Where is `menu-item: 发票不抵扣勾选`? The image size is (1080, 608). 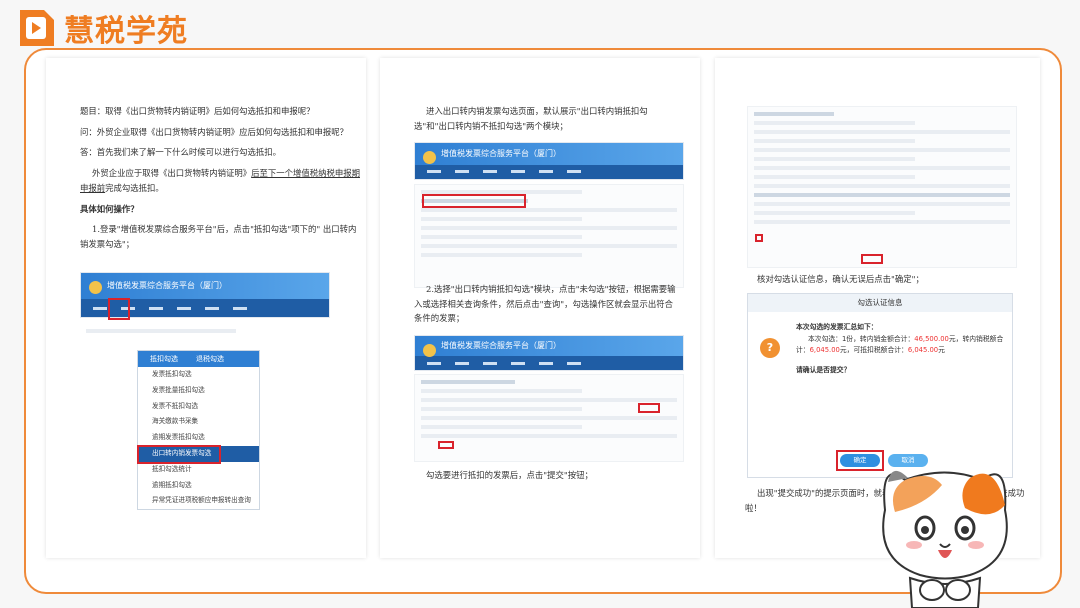 menu-item: 发票不抵扣勾选 is located at coordinates (198, 407).